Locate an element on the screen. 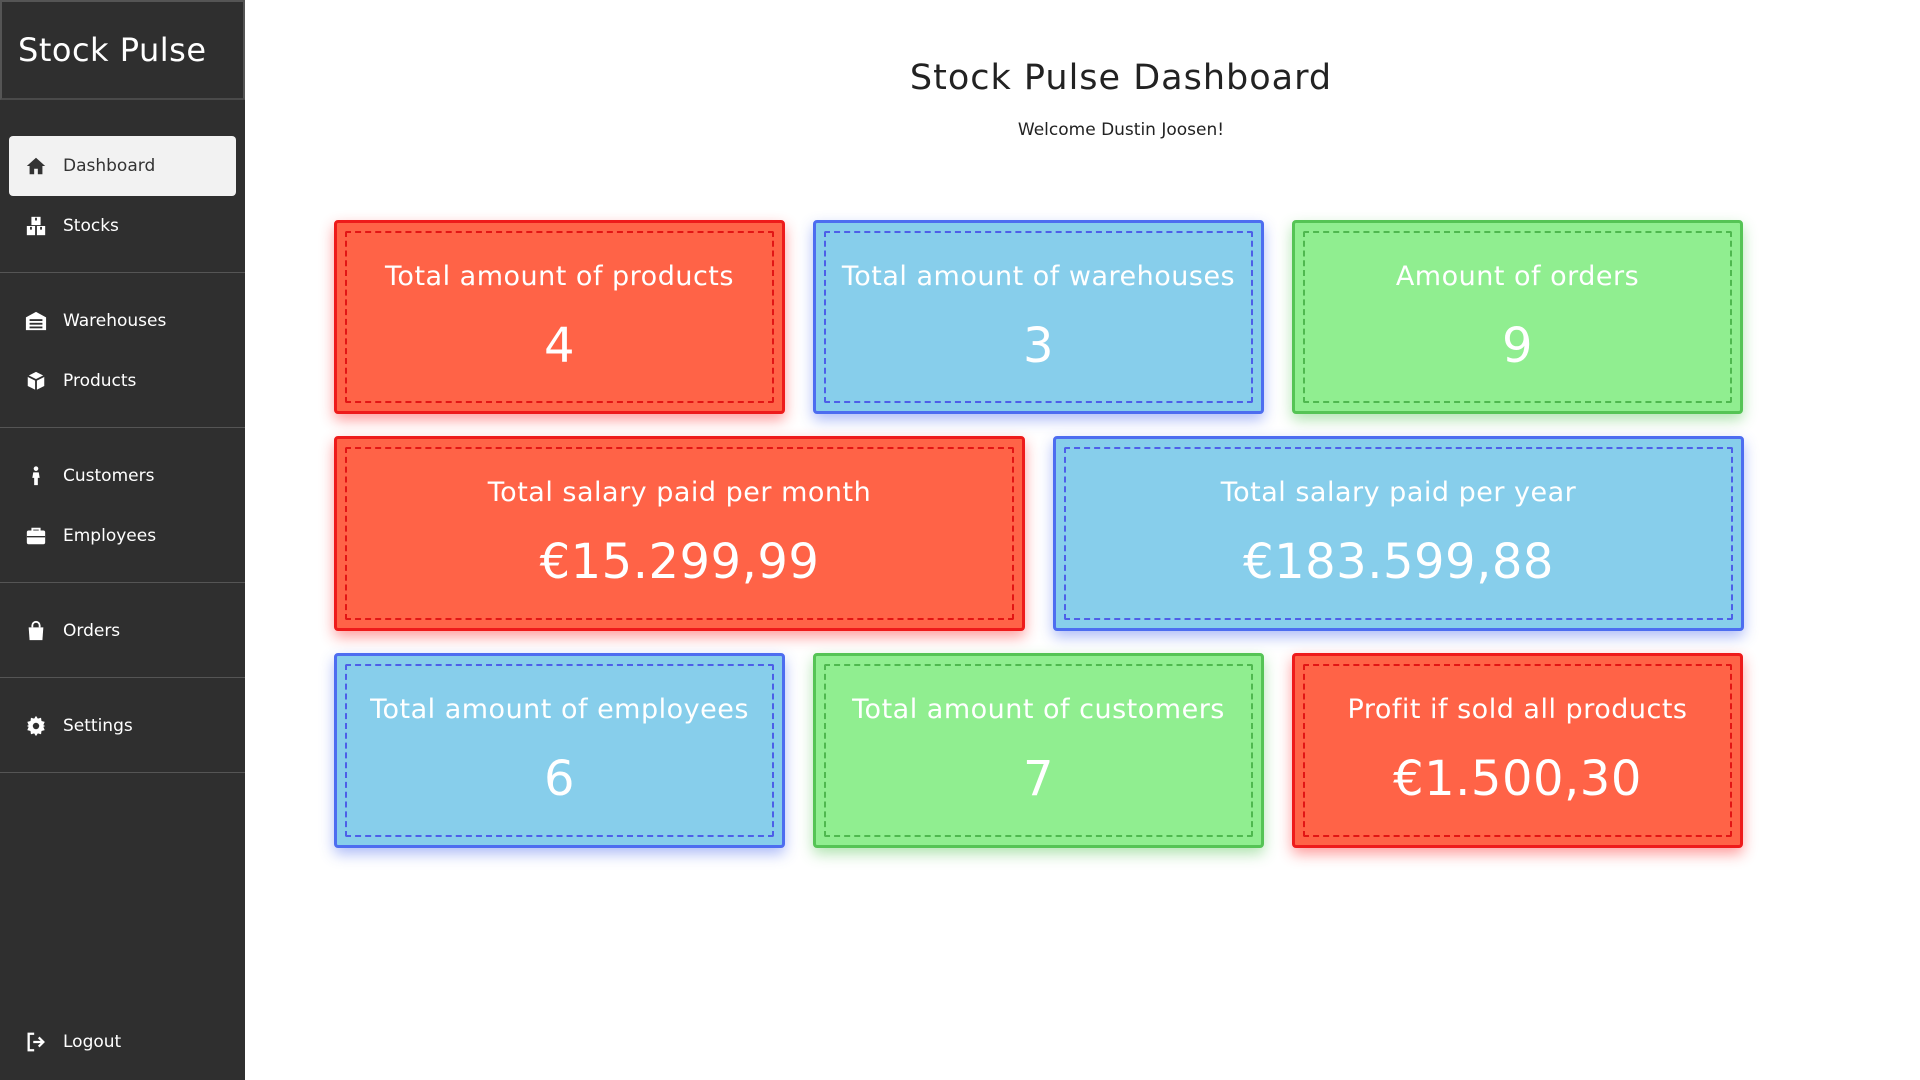  sidebar-item-employees: Employees is located at coordinates (122, 536).